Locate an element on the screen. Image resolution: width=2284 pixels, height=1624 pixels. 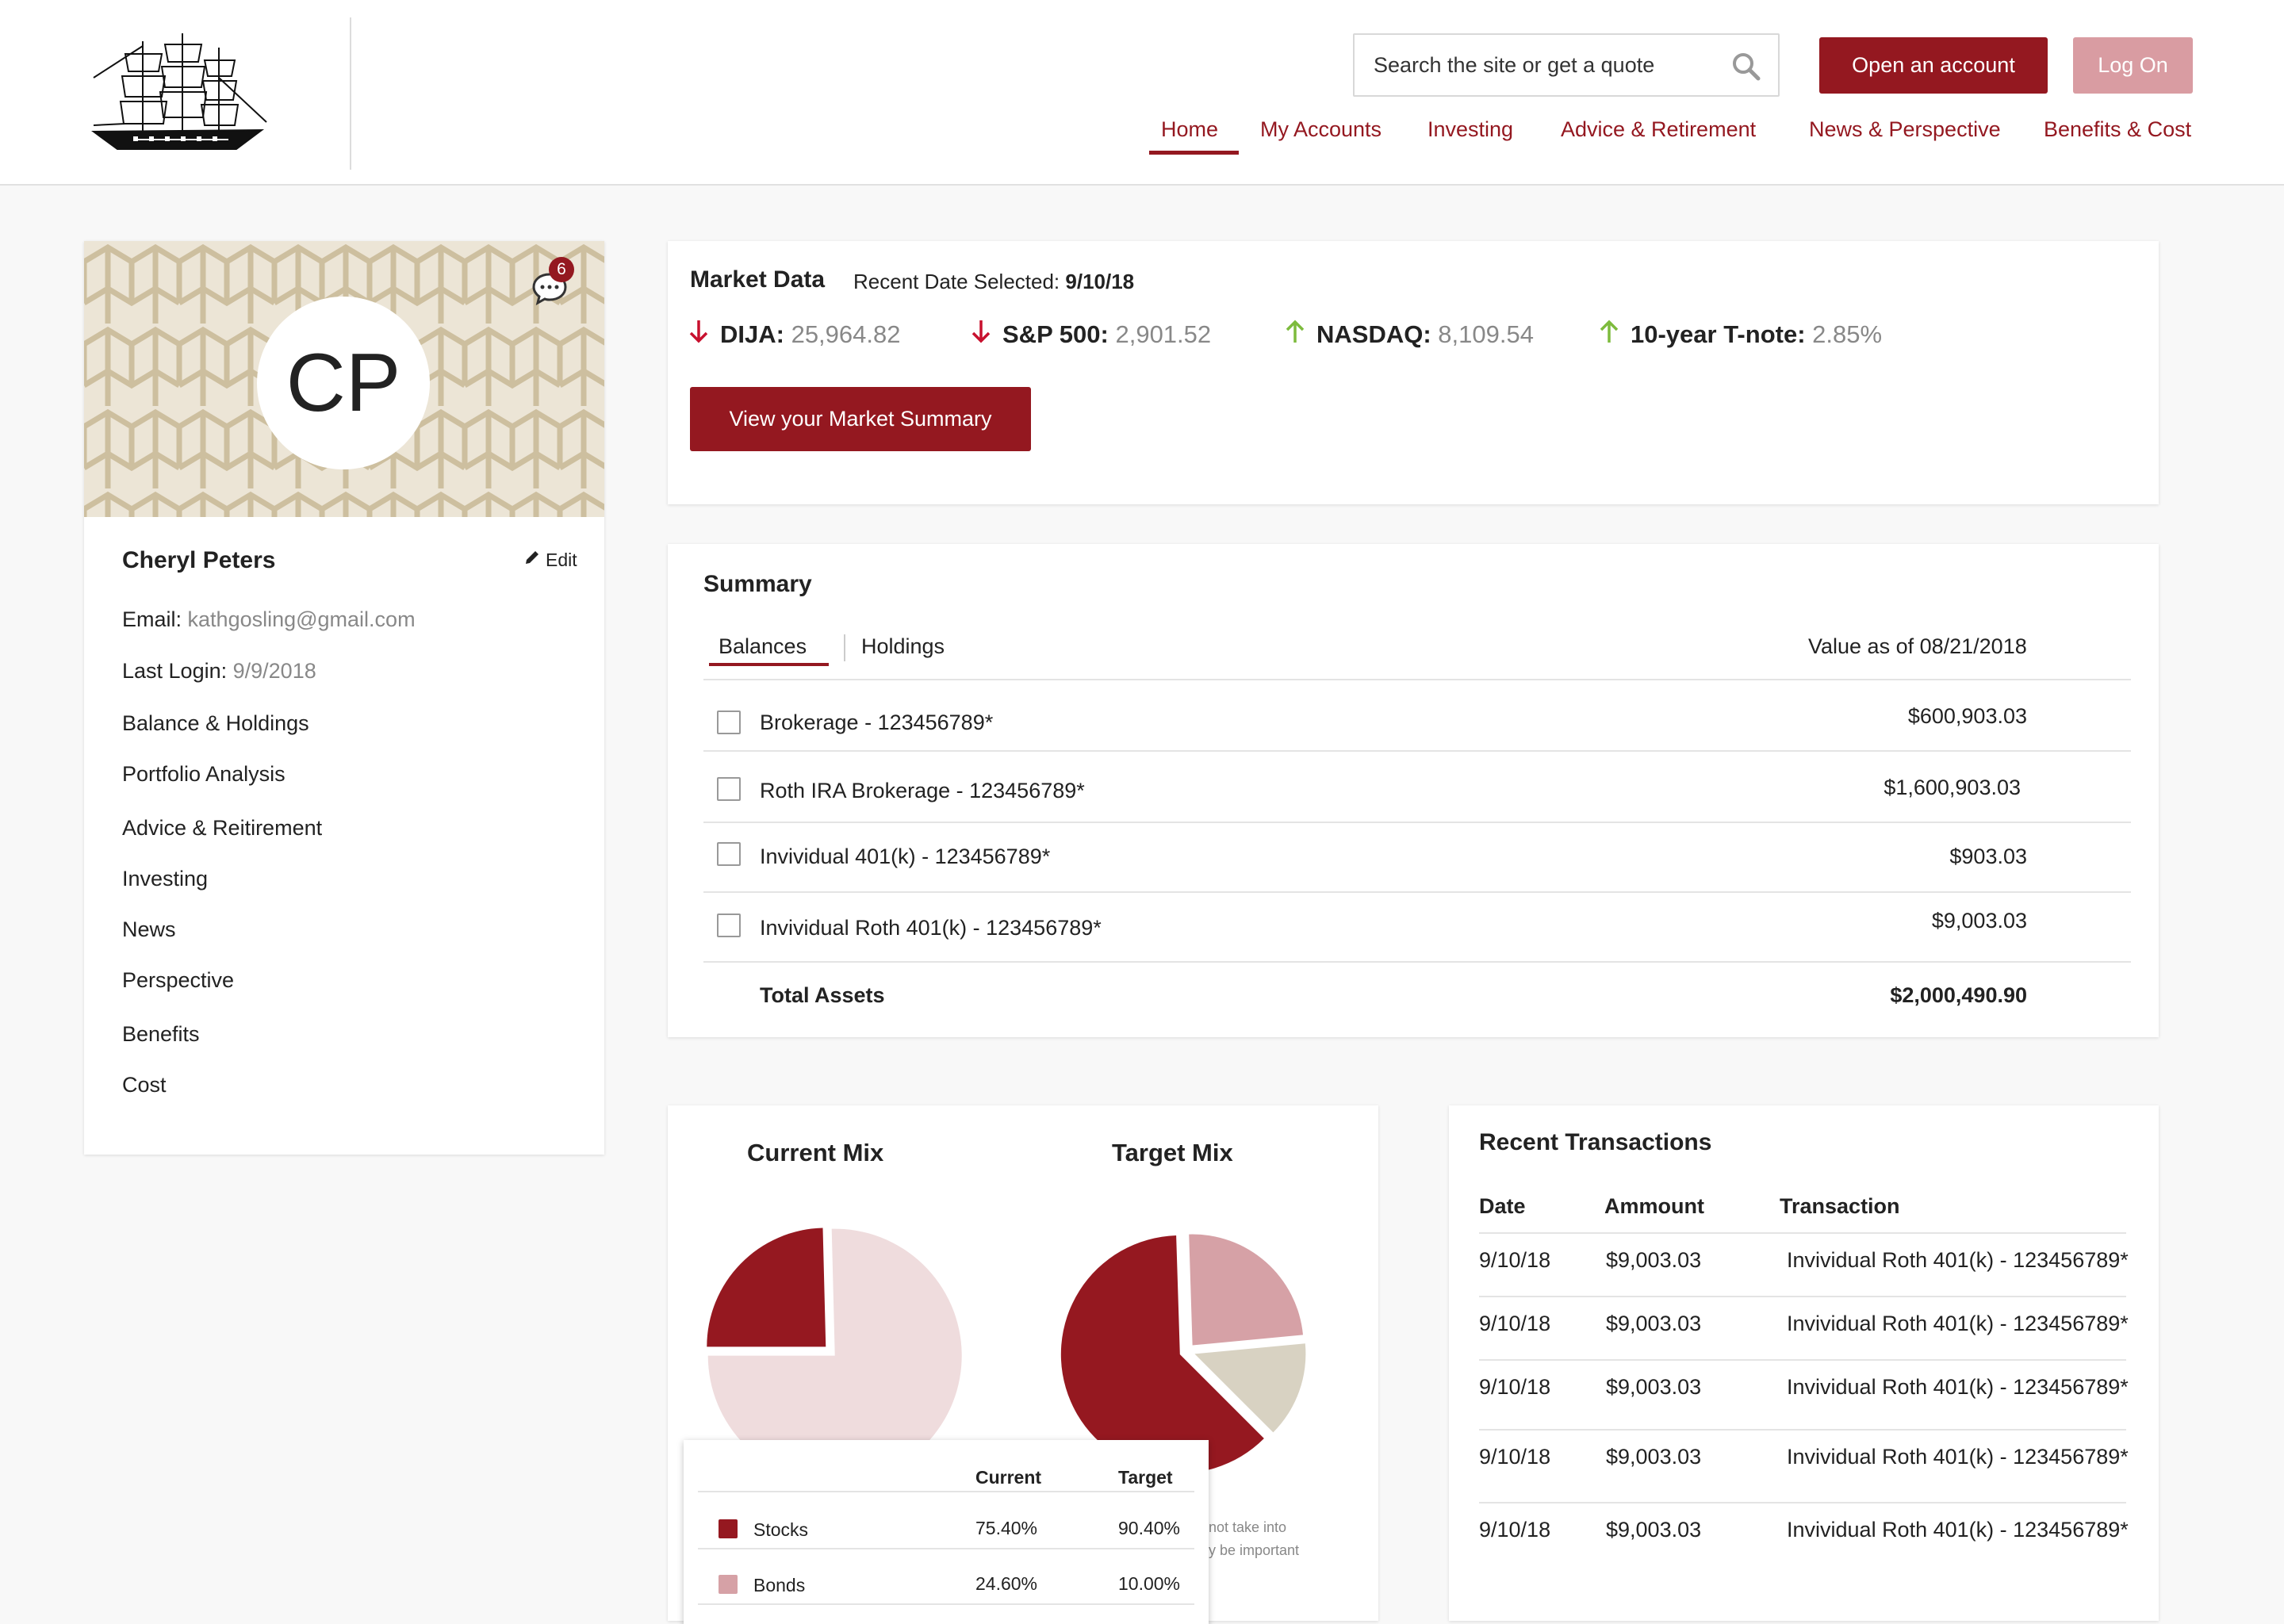
log-on-button: Log On is located at coordinates (2133, 65).